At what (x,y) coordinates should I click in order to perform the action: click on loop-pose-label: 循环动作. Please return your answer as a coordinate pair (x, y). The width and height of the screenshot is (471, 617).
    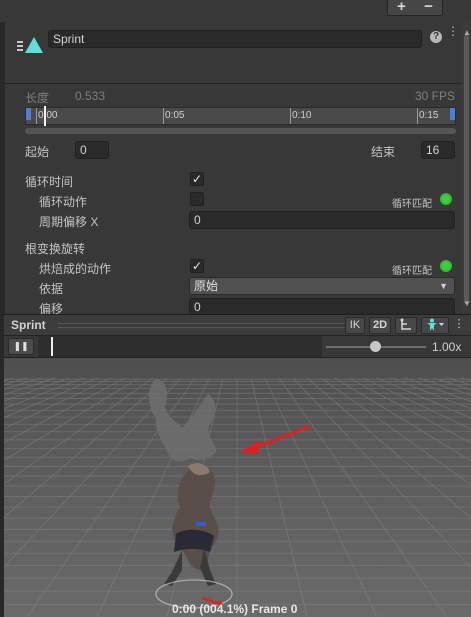
    Looking at the image, I should click on (63, 202).